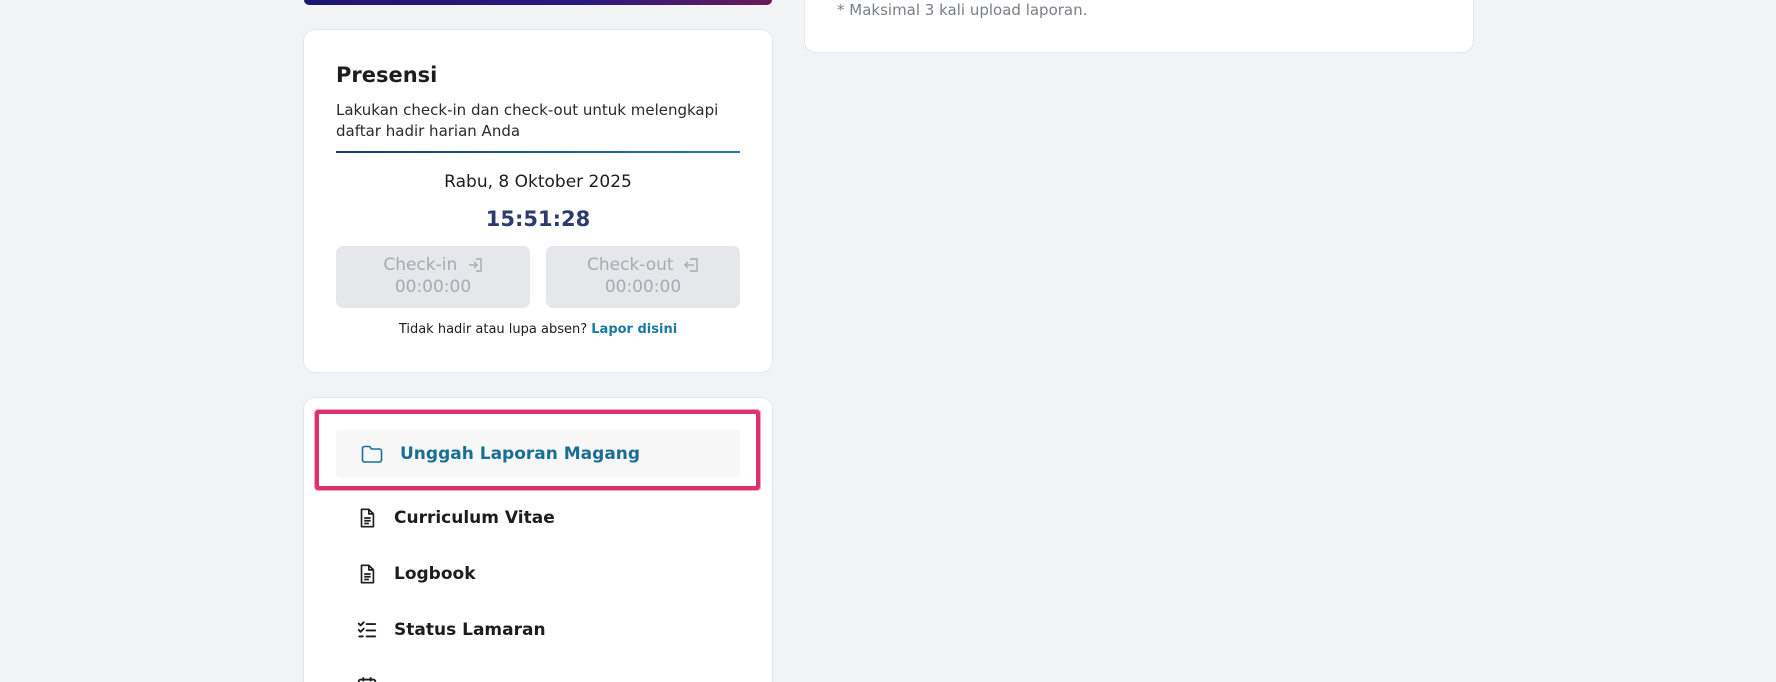 Image resolution: width=1776 pixels, height=682 pixels. I want to click on highlight-frame, so click(537, 450).